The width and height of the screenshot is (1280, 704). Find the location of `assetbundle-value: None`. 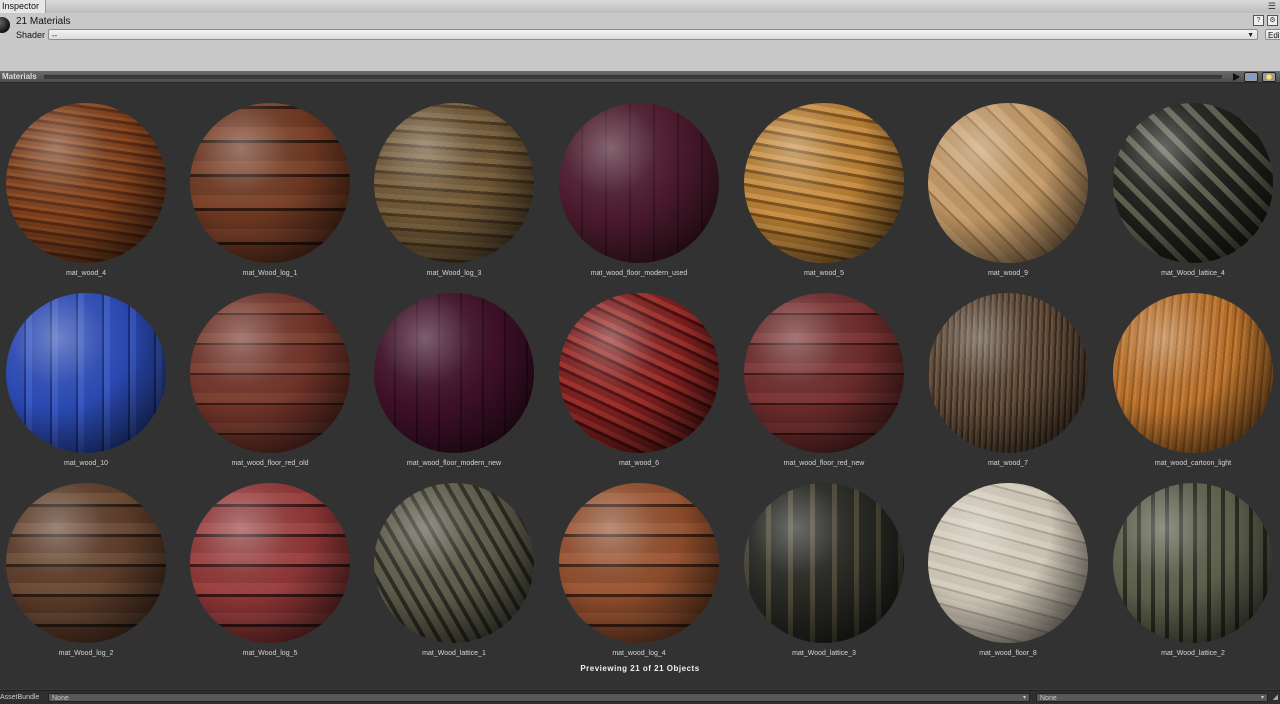

assetbundle-value: None is located at coordinates (60, 698).